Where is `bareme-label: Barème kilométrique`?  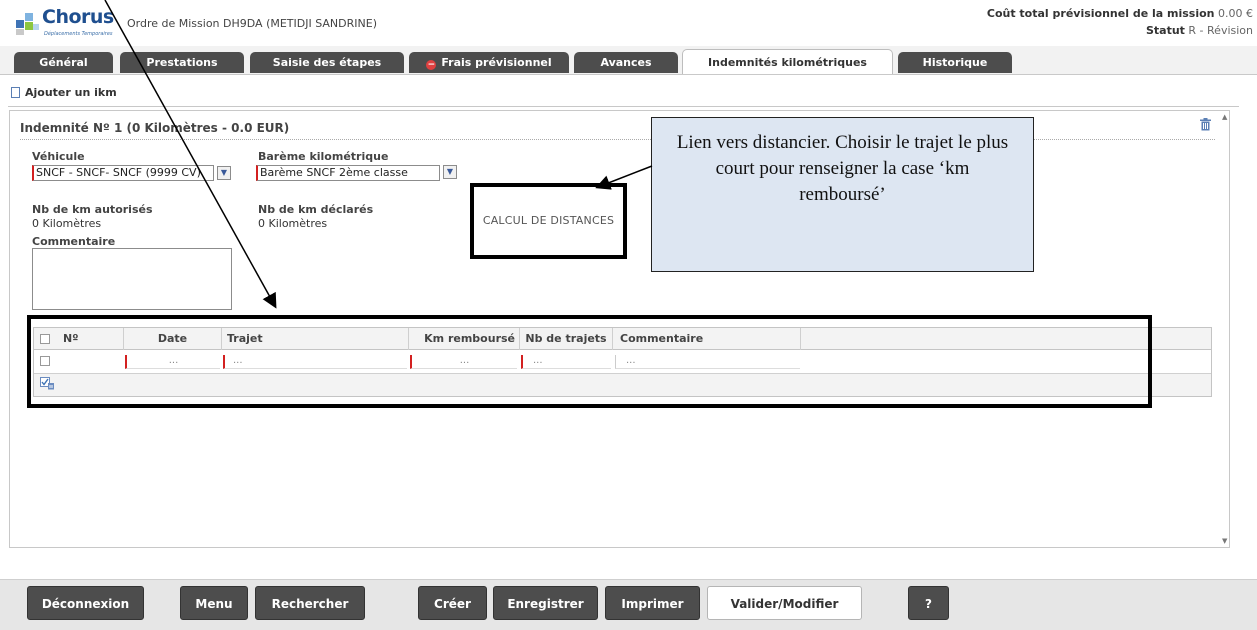 bareme-label: Barème kilométrique is located at coordinates (323, 156).